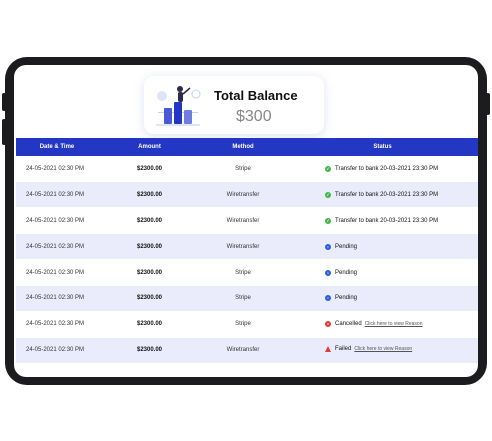 This screenshot has width=492, height=441. What do you see at coordinates (381, 147) in the screenshot?
I see `header-status: Status` at bounding box center [381, 147].